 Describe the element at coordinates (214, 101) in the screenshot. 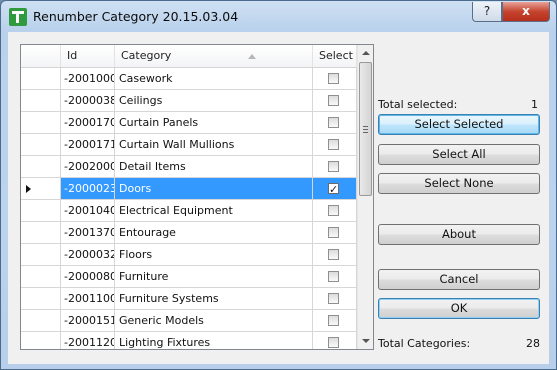

I see `category-cell: Ceilings` at that location.